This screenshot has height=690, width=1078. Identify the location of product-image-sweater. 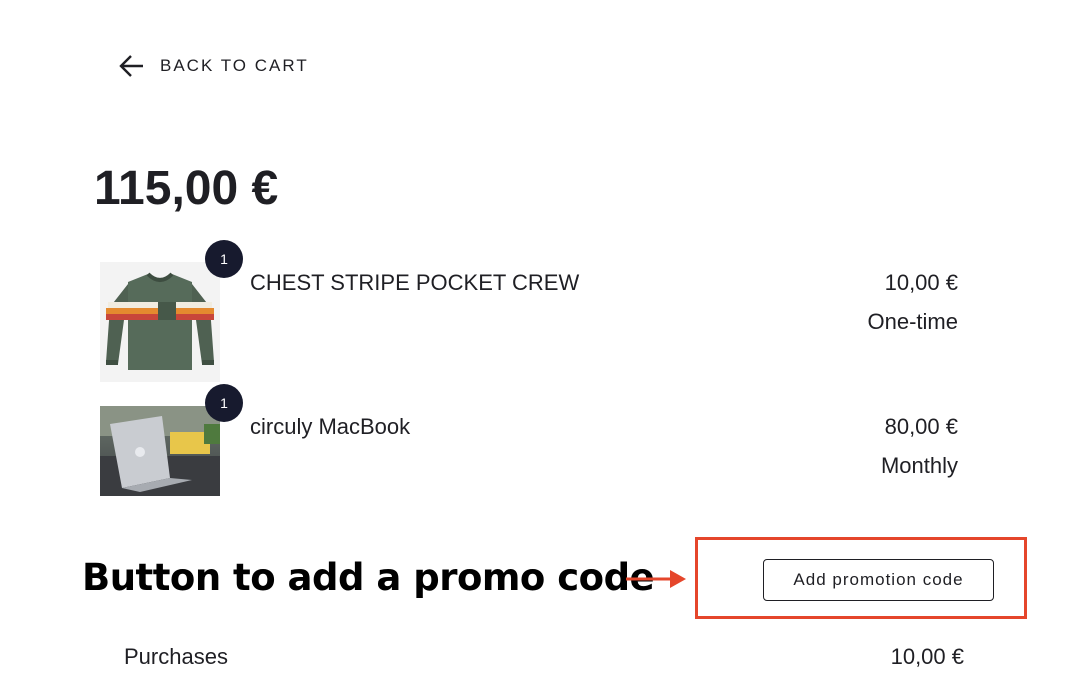
(160, 322).